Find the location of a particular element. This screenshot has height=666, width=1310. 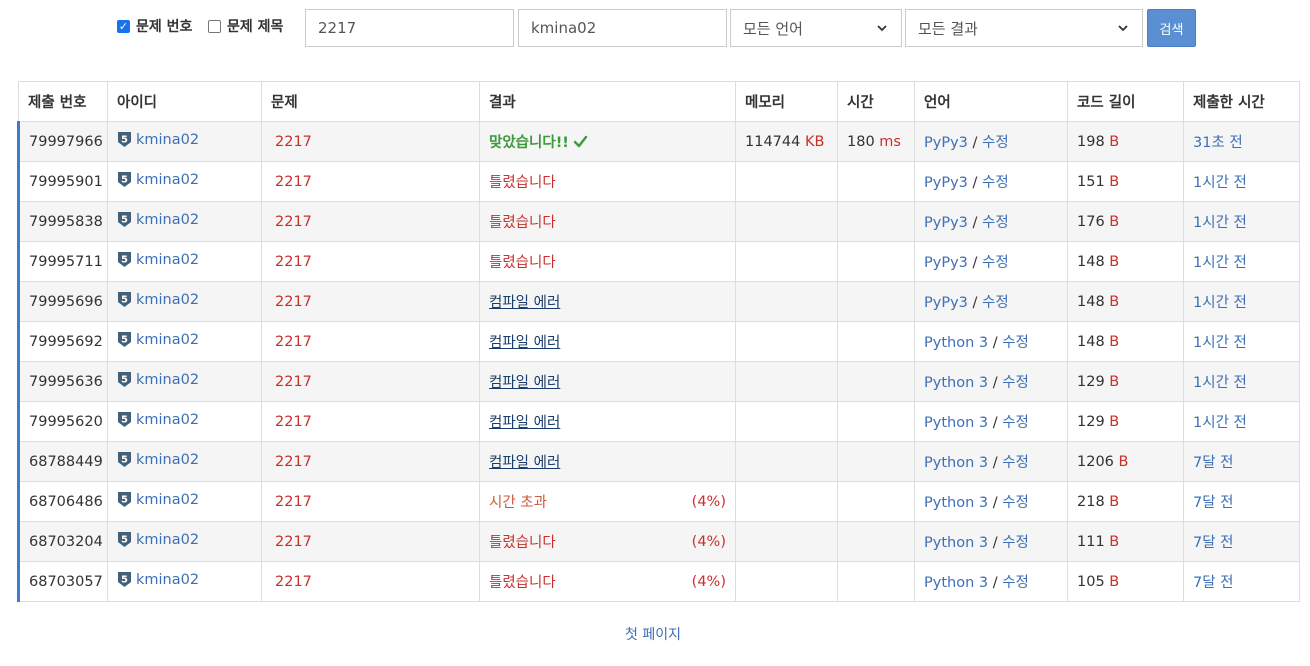

submission-id: 79995620 is located at coordinates (62, 421).